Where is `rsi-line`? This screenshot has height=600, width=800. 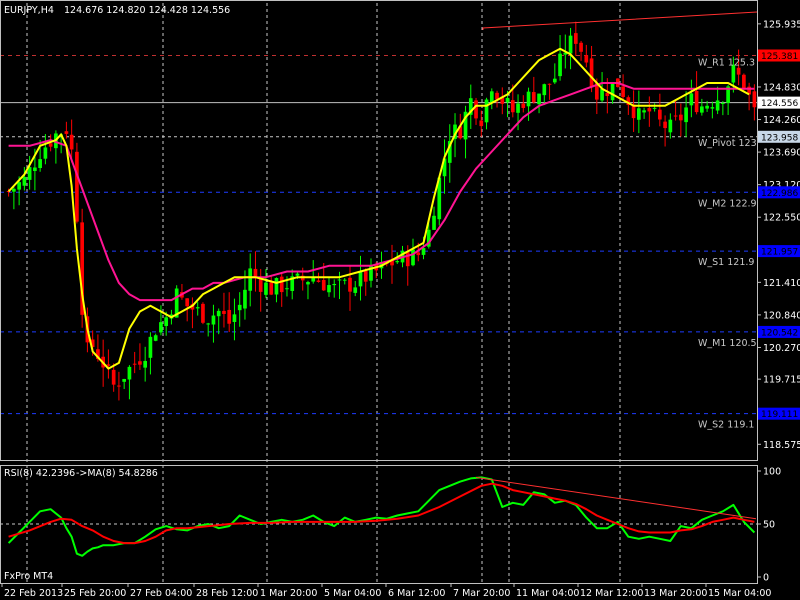 rsi-line is located at coordinates (381, 516).